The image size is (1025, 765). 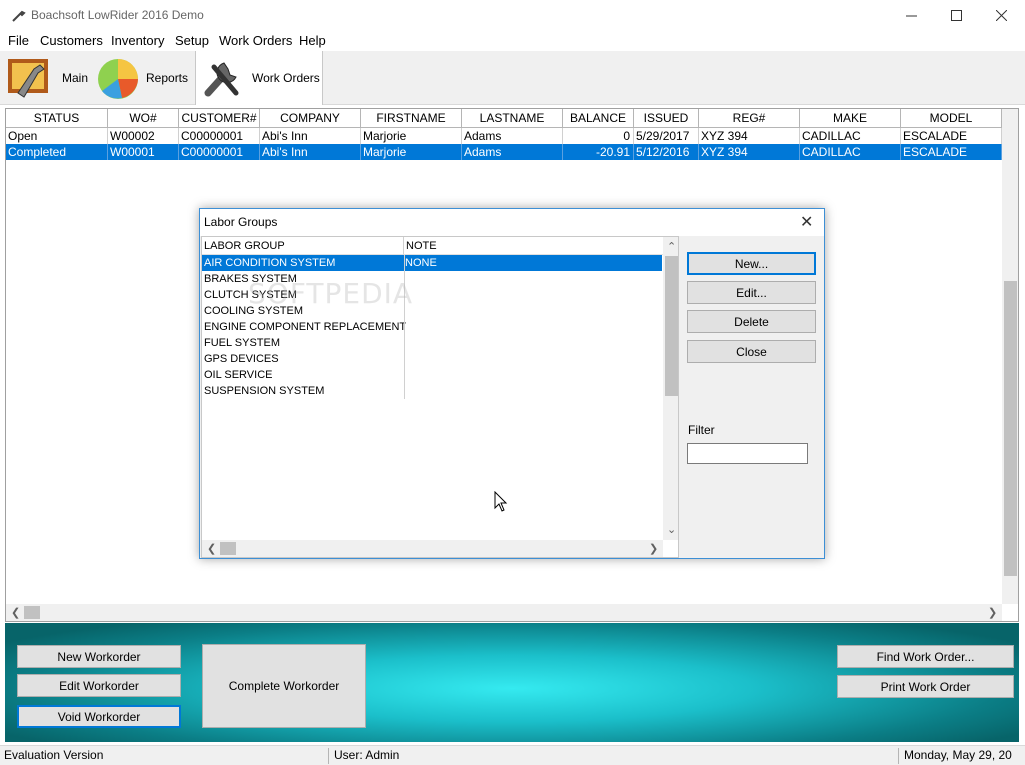 I want to click on maximize-icon, so click(x=956, y=15).